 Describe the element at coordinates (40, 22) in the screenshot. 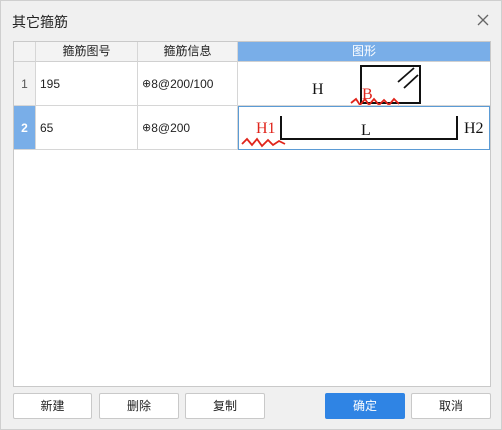

I see `dialog-title: 其它箍筋` at that location.